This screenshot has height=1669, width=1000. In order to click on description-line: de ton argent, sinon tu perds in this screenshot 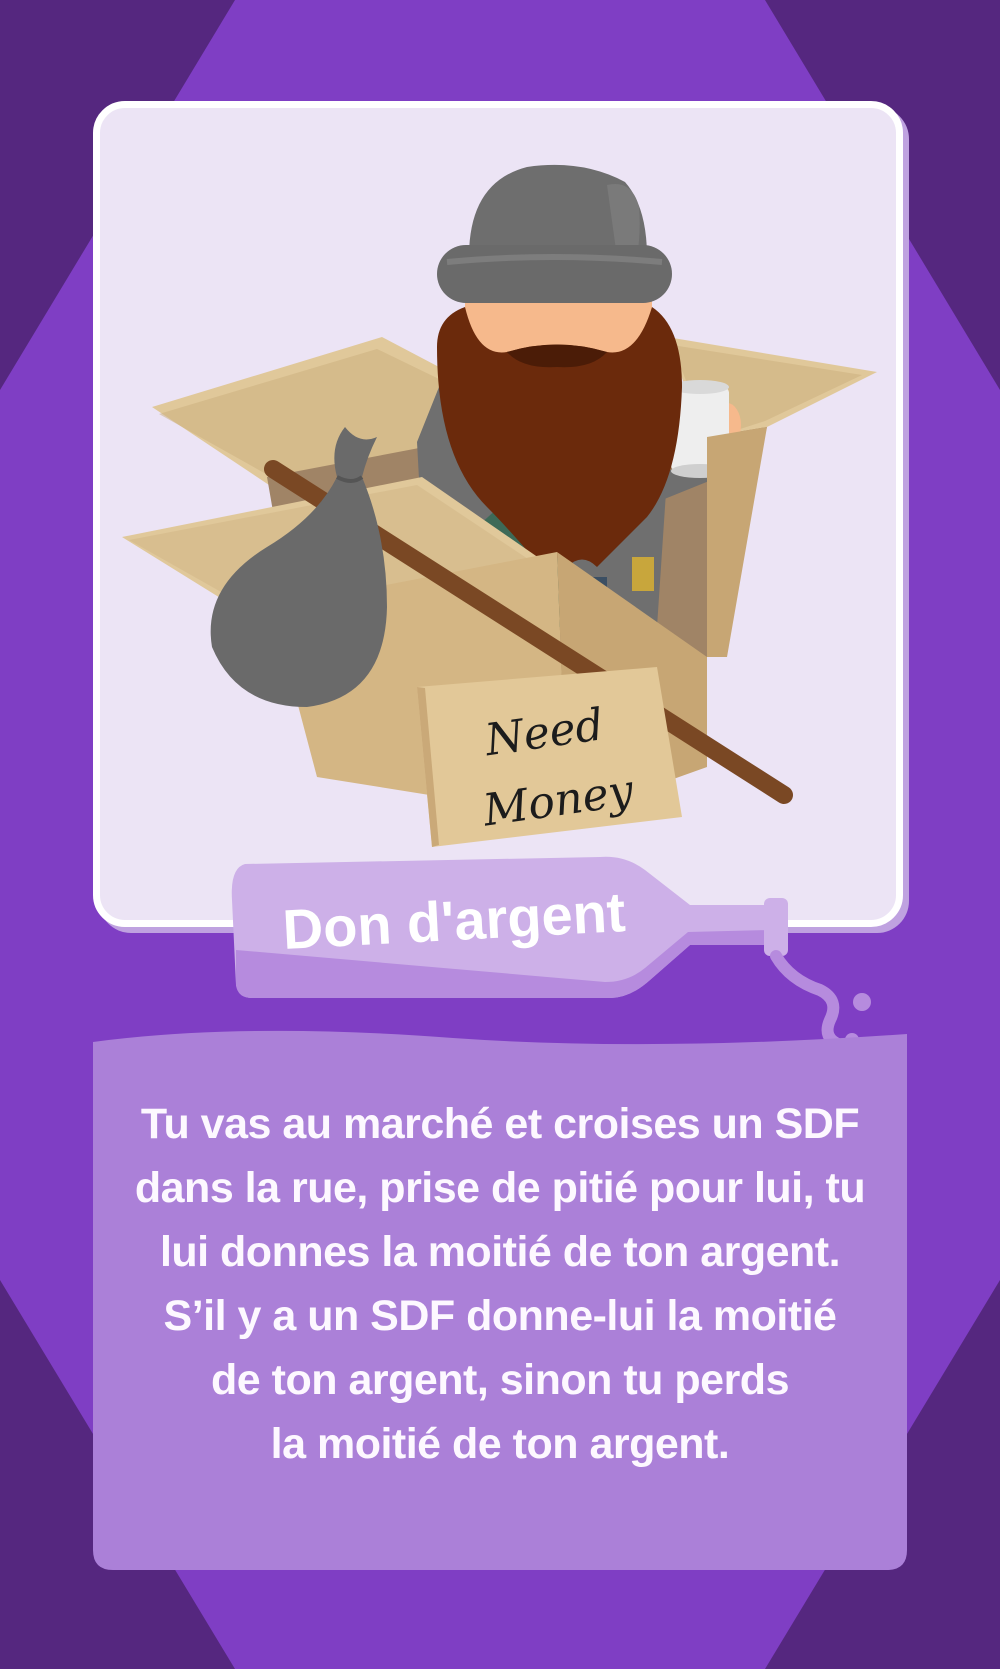, I will do `click(500, 1380)`.